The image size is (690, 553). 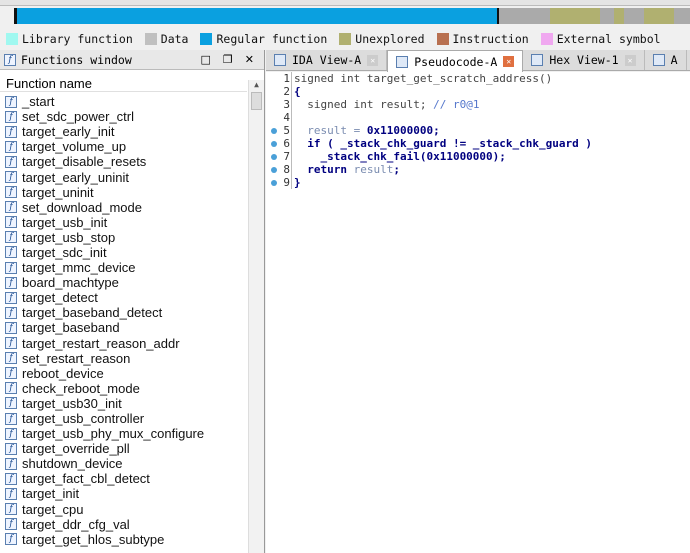 I want to click on navigation-band, so click(x=352, y=16).